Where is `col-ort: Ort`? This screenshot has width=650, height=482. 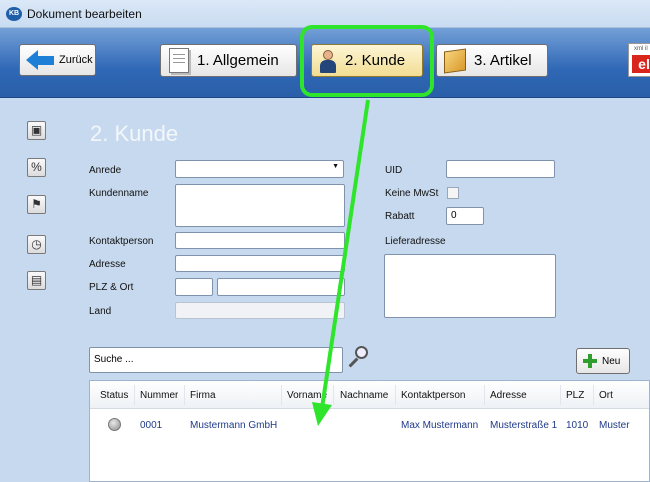
col-ort: Ort is located at coordinates (606, 395).